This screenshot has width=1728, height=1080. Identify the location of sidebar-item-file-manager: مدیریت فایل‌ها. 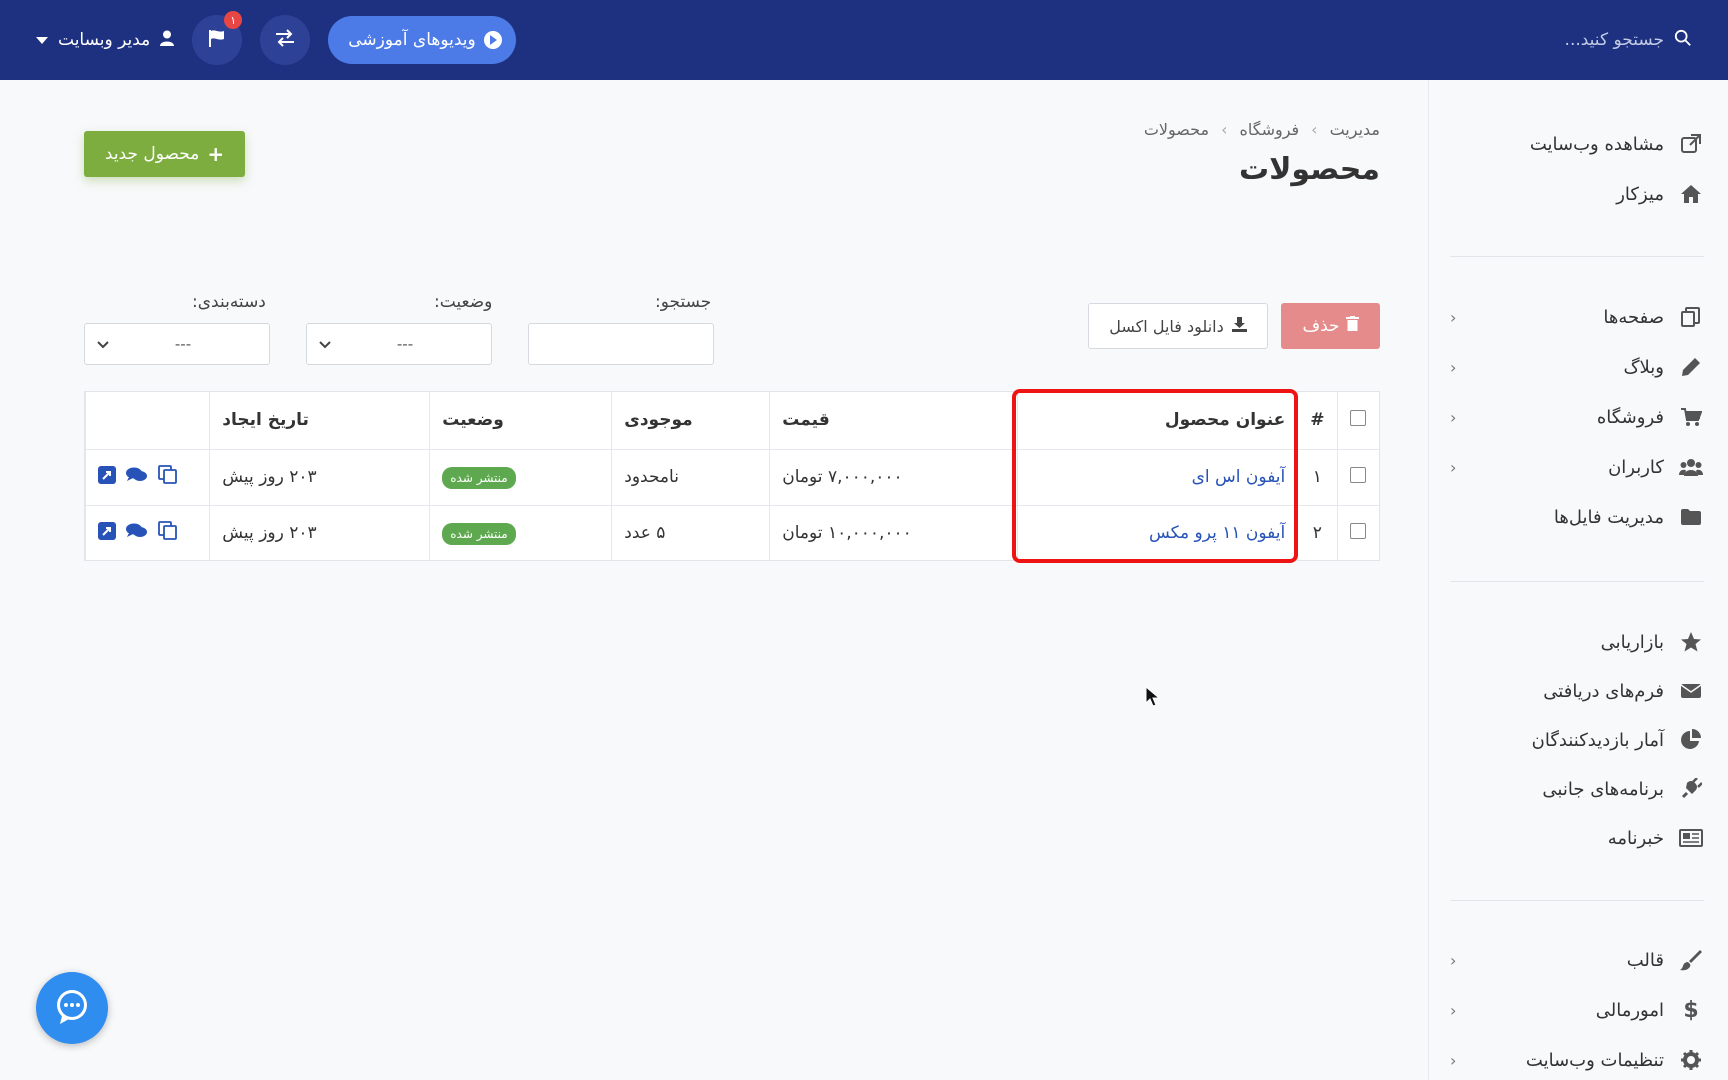
(1577, 517).